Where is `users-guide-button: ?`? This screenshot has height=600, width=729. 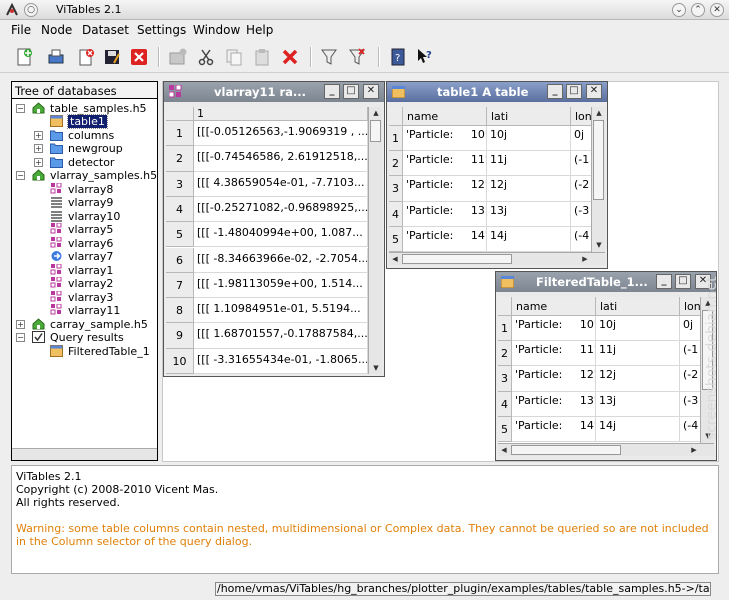
users-guide-button: ? is located at coordinates (398, 57).